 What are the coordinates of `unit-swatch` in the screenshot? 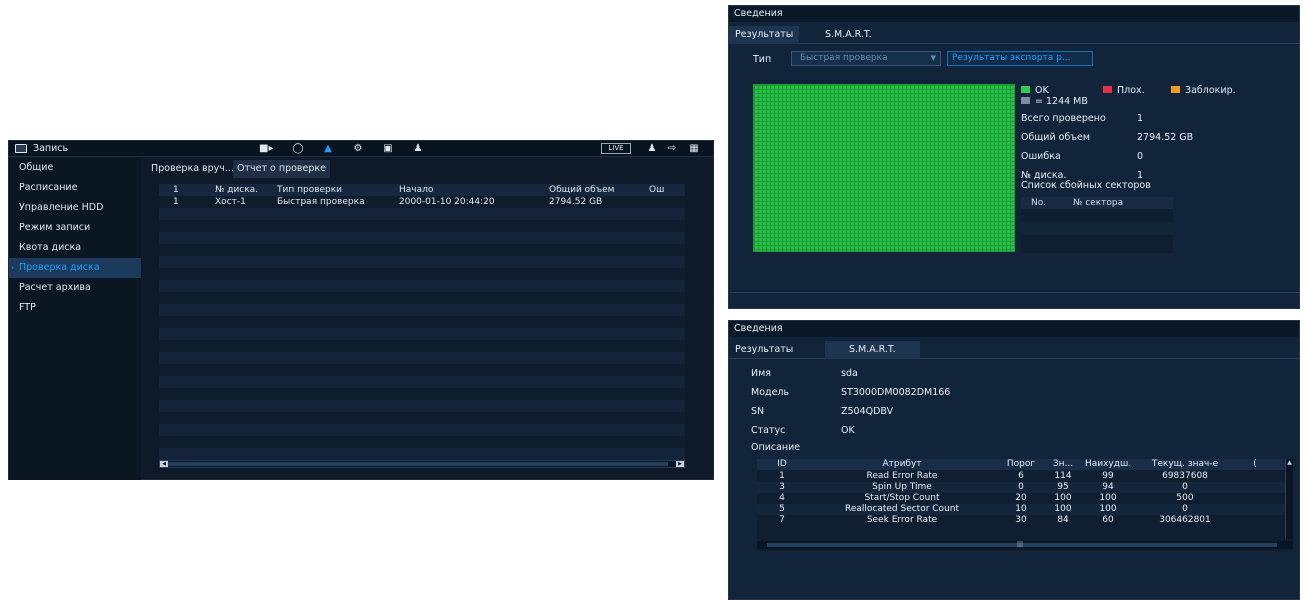 It's located at (1025, 100).